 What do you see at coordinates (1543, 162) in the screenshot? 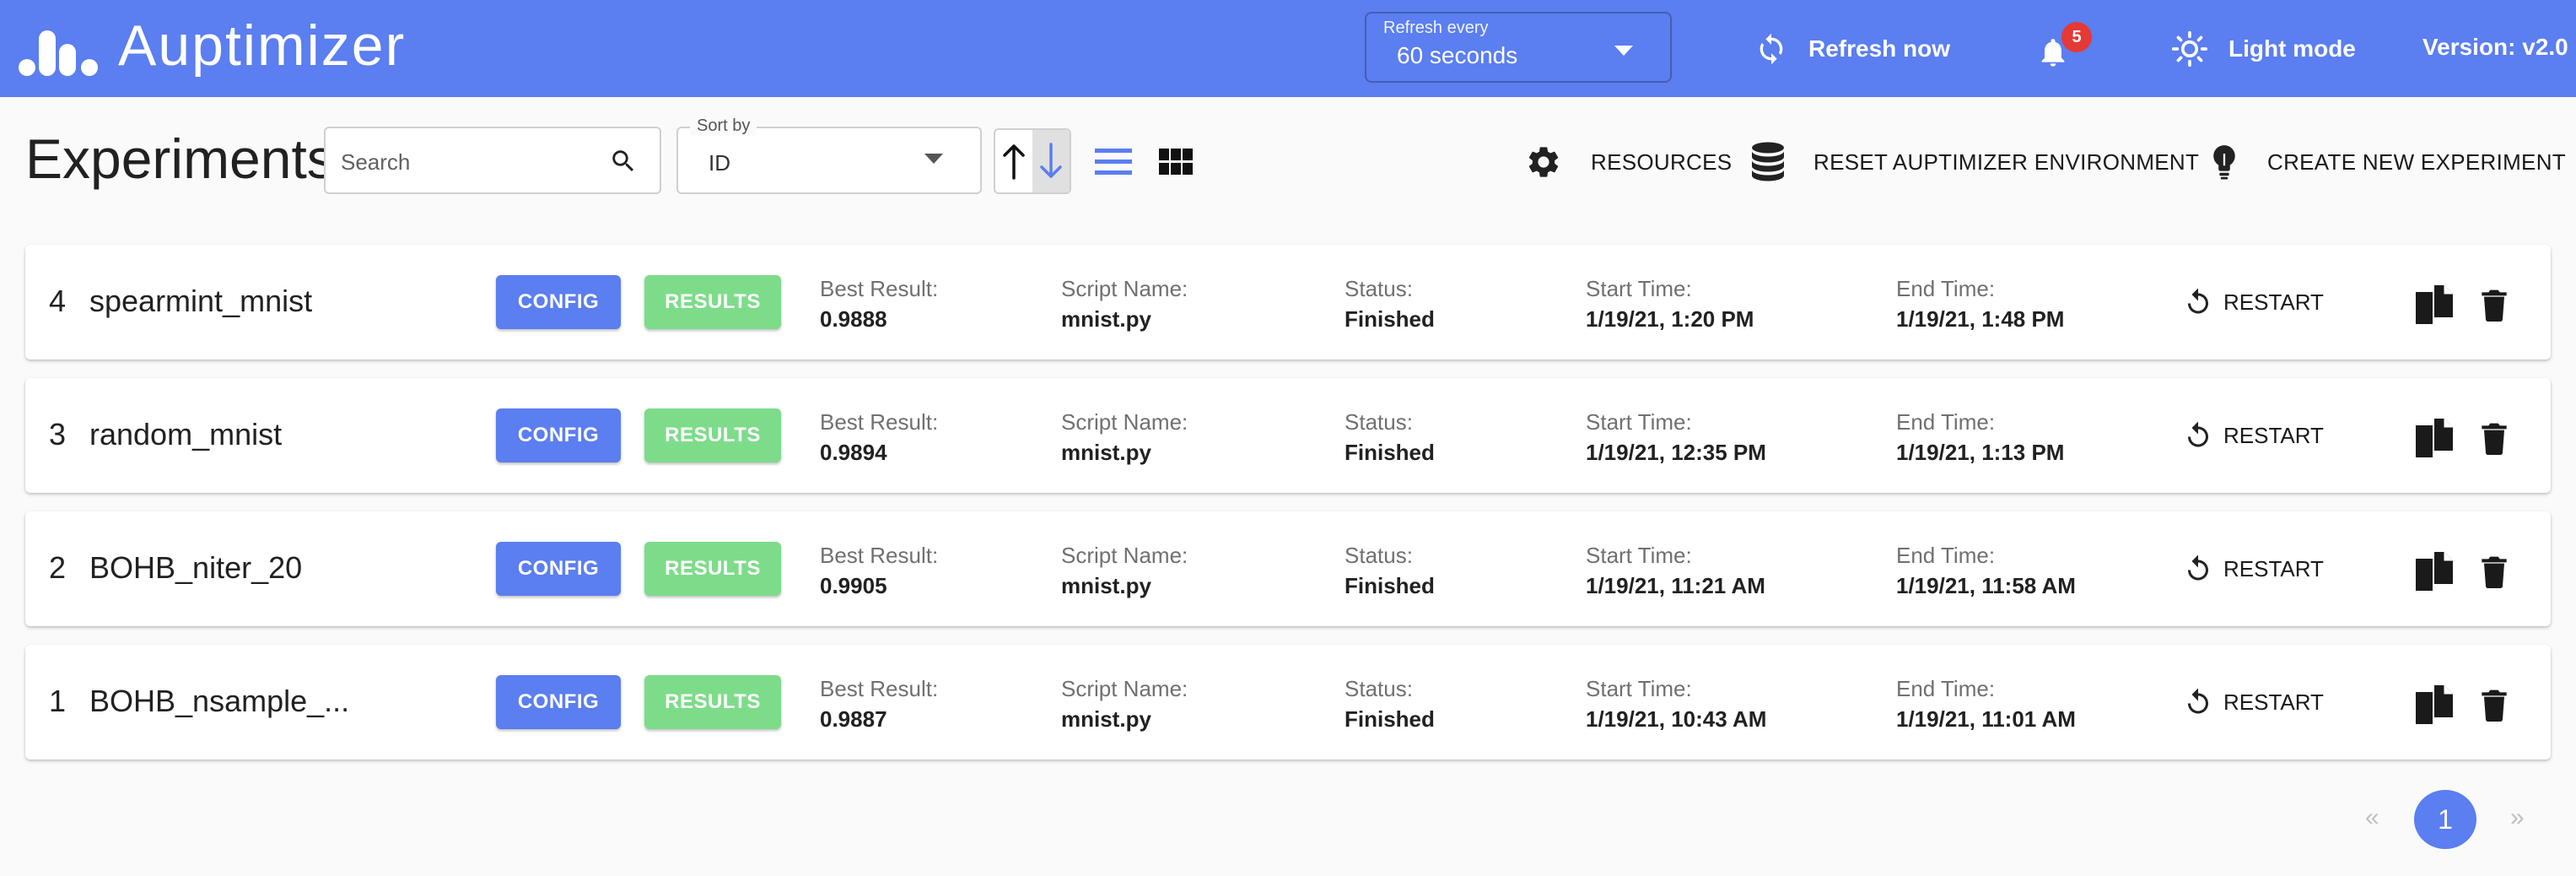
I see `gear-icon` at bounding box center [1543, 162].